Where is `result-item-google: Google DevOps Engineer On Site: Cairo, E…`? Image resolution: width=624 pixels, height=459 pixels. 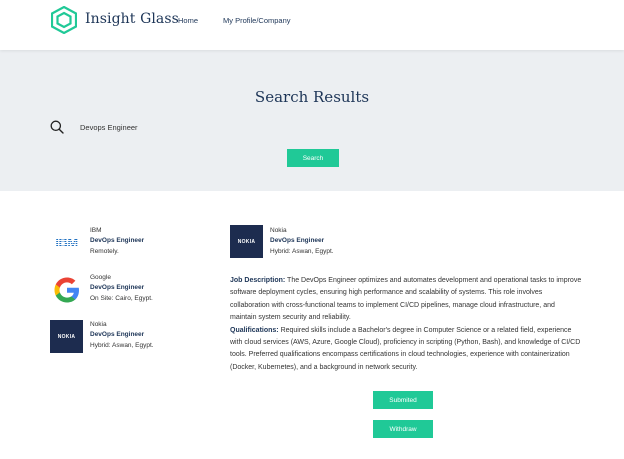 result-item-google: Google DevOps Engineer On Site: Cairo, E… is located at coordinates (130, 291).